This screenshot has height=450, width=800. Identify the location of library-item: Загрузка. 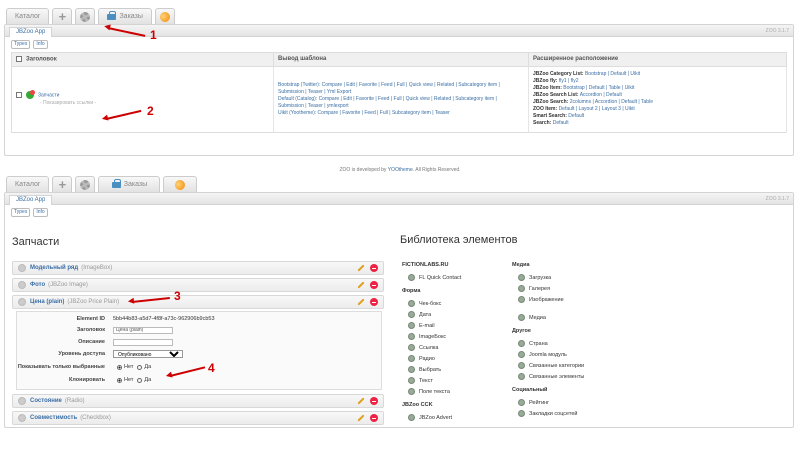
(572, 277).